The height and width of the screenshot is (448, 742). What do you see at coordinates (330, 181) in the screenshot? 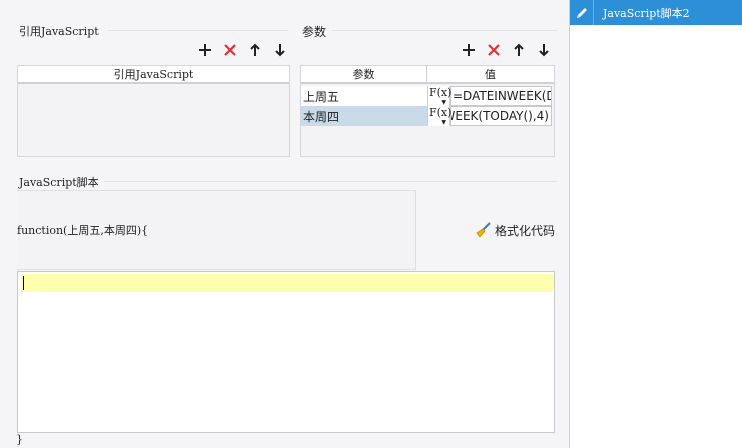
I see `script-section-divider` at bounding box center [330, 181].